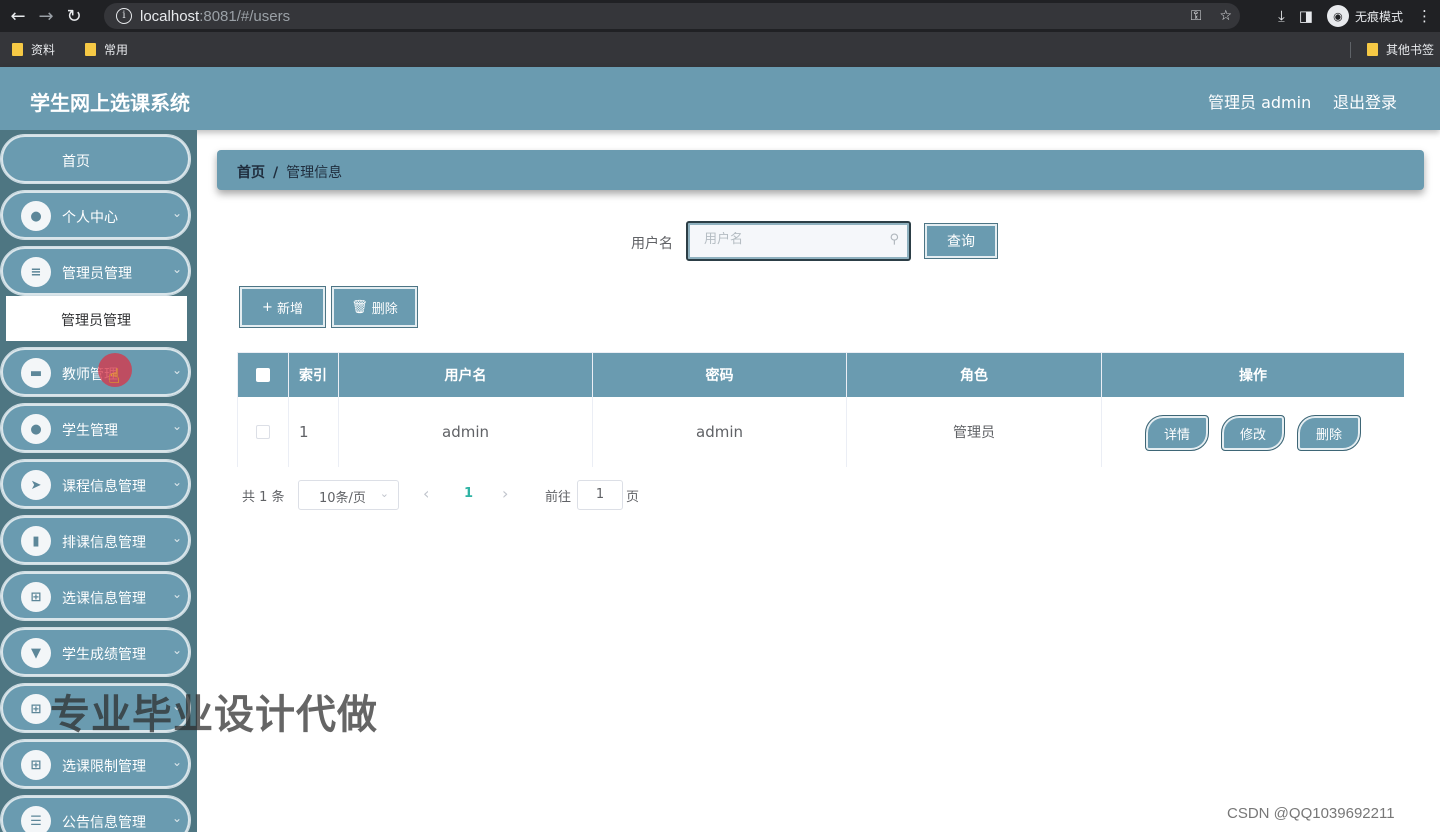 Image resolution: width=1440 pixels, height=832 pixels. What do you see at coordinates (104, 655) in the screenshot?
I see `sidebar-item-label: 学生成绩管理` at bounding box center [104, 655].